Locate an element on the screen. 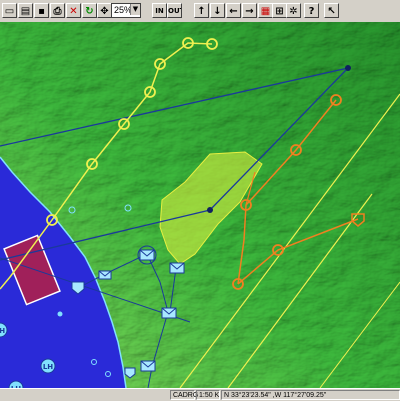 The image size is (400, 401). refresh-icon: ↻ is located at coordinates (89, 10).